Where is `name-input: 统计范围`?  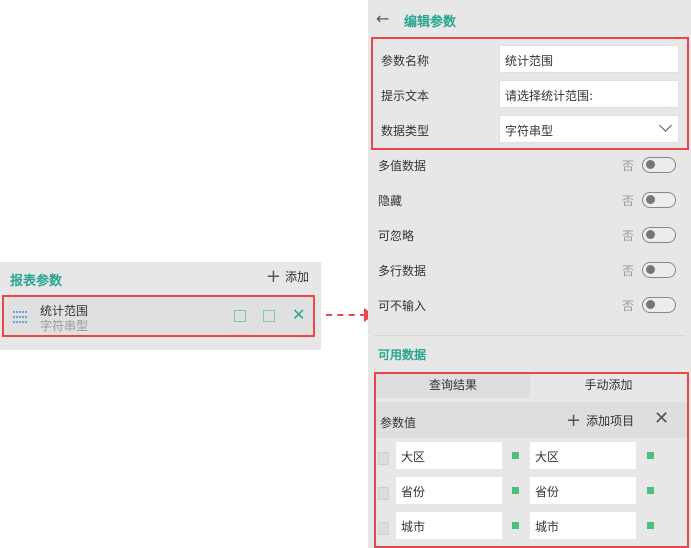 name-input: 统计范围 is located at coordinates (589, 59).